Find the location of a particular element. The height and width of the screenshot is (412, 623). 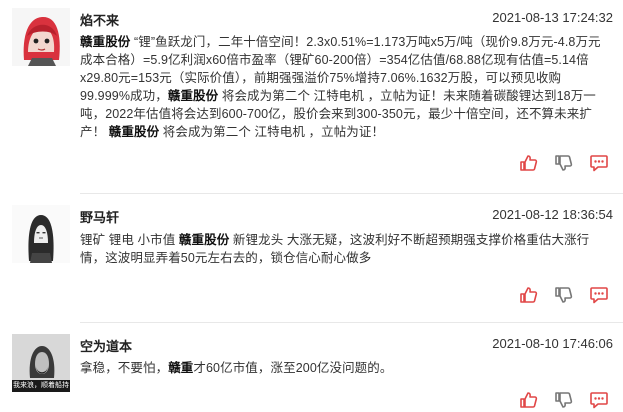

post-timestamp: 2021-08-10 17:46:06 is located at coordinates (552, 343).